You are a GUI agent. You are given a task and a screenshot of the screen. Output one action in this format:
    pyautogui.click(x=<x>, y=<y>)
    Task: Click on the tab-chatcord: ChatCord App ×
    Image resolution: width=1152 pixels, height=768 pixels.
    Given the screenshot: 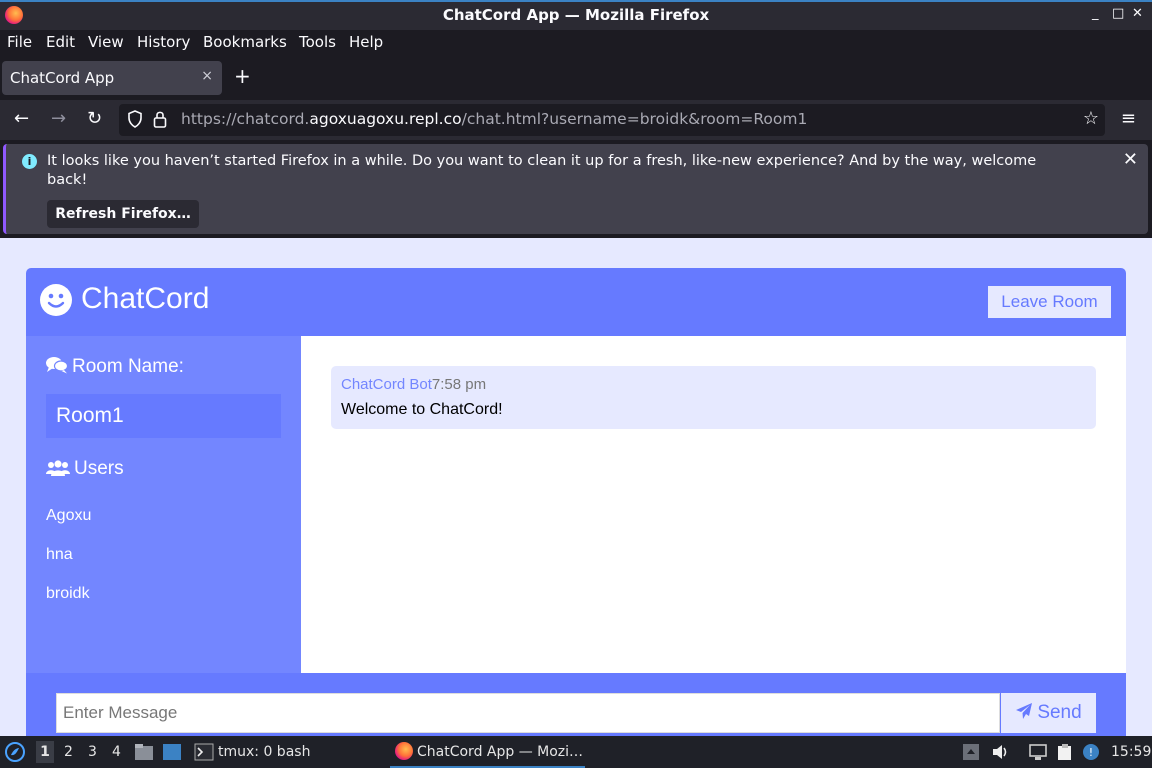 What is the action you would take?
    pyautogui.click(x=112, y=78)
    